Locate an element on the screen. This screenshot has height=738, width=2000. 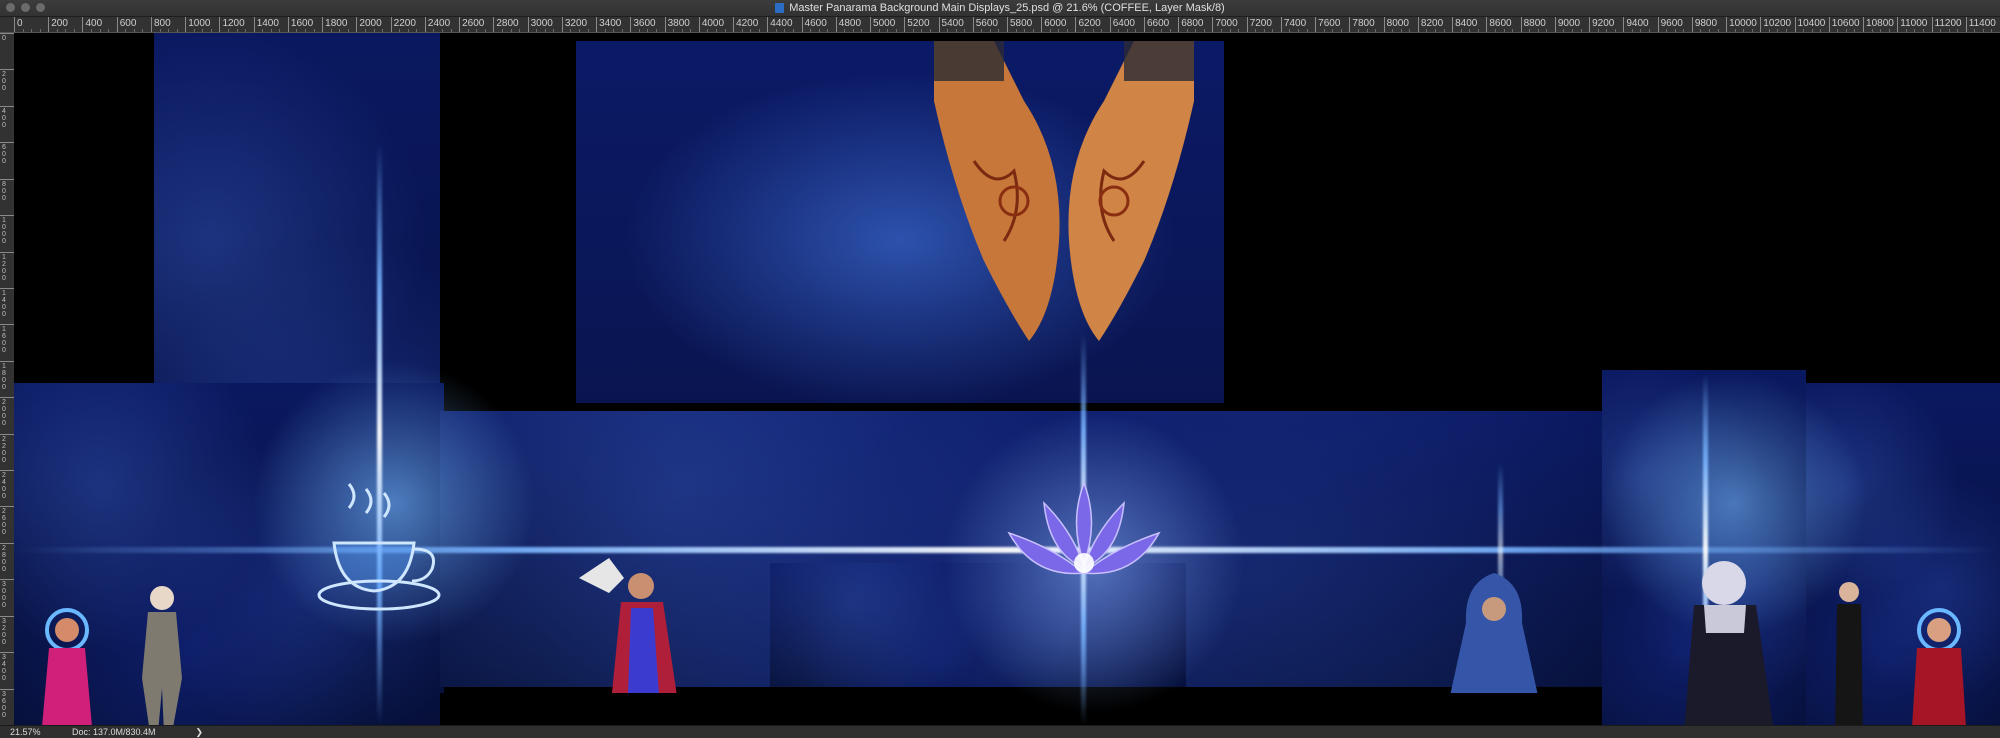
ruler-tick-label: 9200 is located at coordinates (1601, 24).